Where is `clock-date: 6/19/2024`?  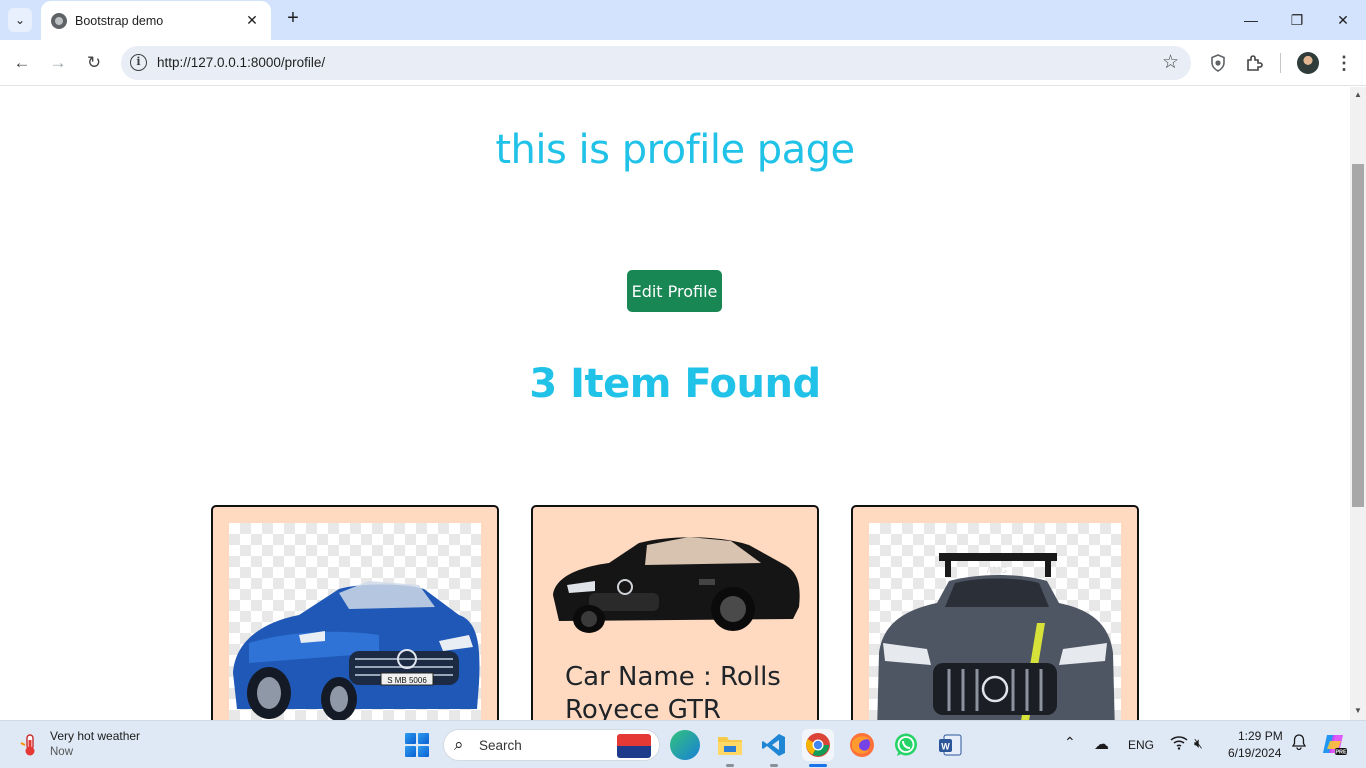 clock-date: 6/19/2024 is located at coordinates (1254, 753).